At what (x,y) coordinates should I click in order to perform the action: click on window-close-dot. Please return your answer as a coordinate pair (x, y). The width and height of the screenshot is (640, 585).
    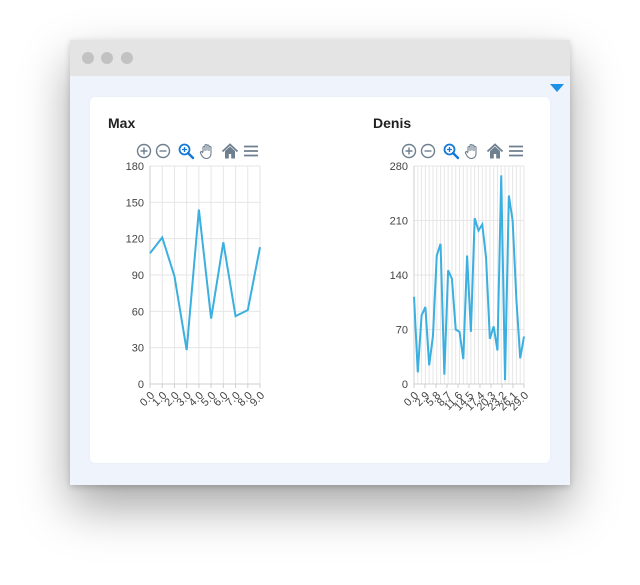
    Looking at the image, I should click on (88, 58).